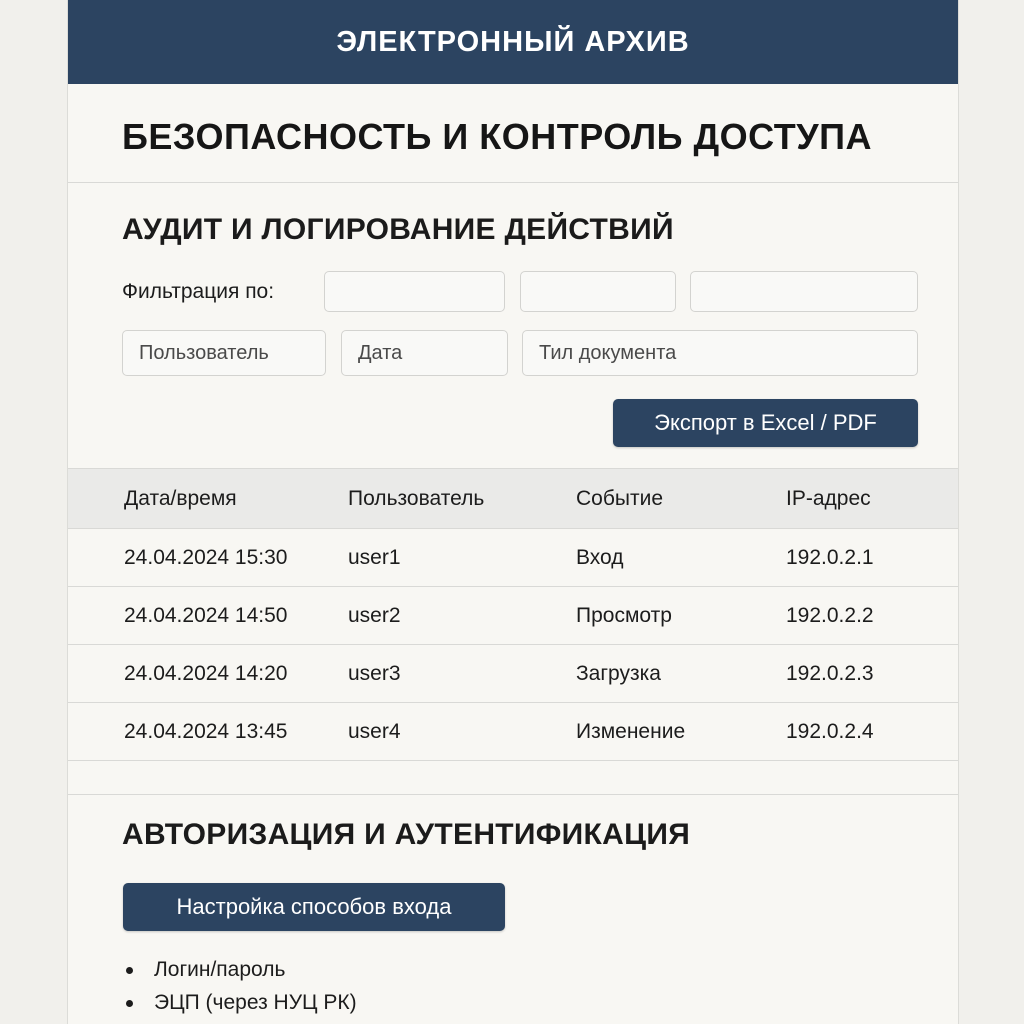 The image size is (1024, 1024). What do you see at coordinates (416, 499) in the screenshot?
I see `column-header-user: Пользователь` at bounding box center [416, 499].